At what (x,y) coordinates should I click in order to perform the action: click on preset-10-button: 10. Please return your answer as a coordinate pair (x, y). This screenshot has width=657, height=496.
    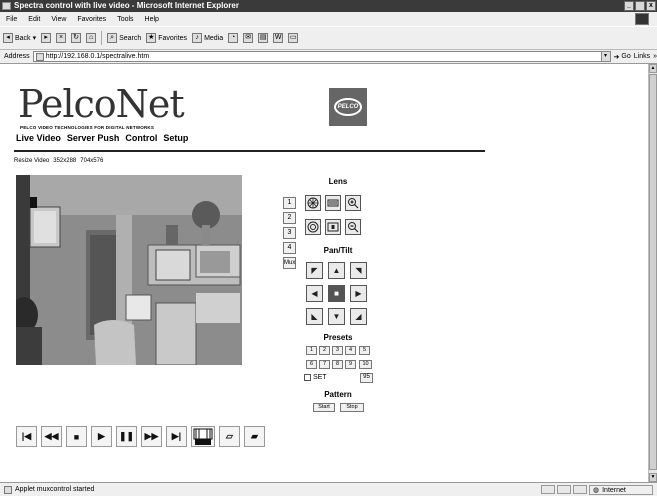
    Looking at the image, I should click on (365, 364).